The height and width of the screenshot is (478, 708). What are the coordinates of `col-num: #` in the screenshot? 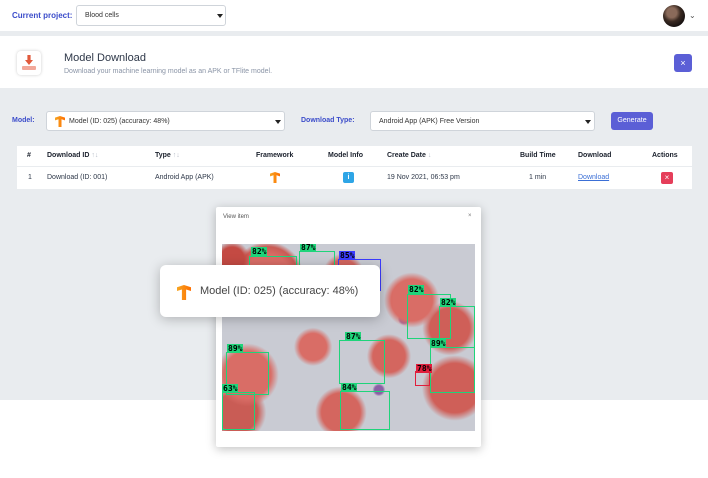 It's located at (29, 155).